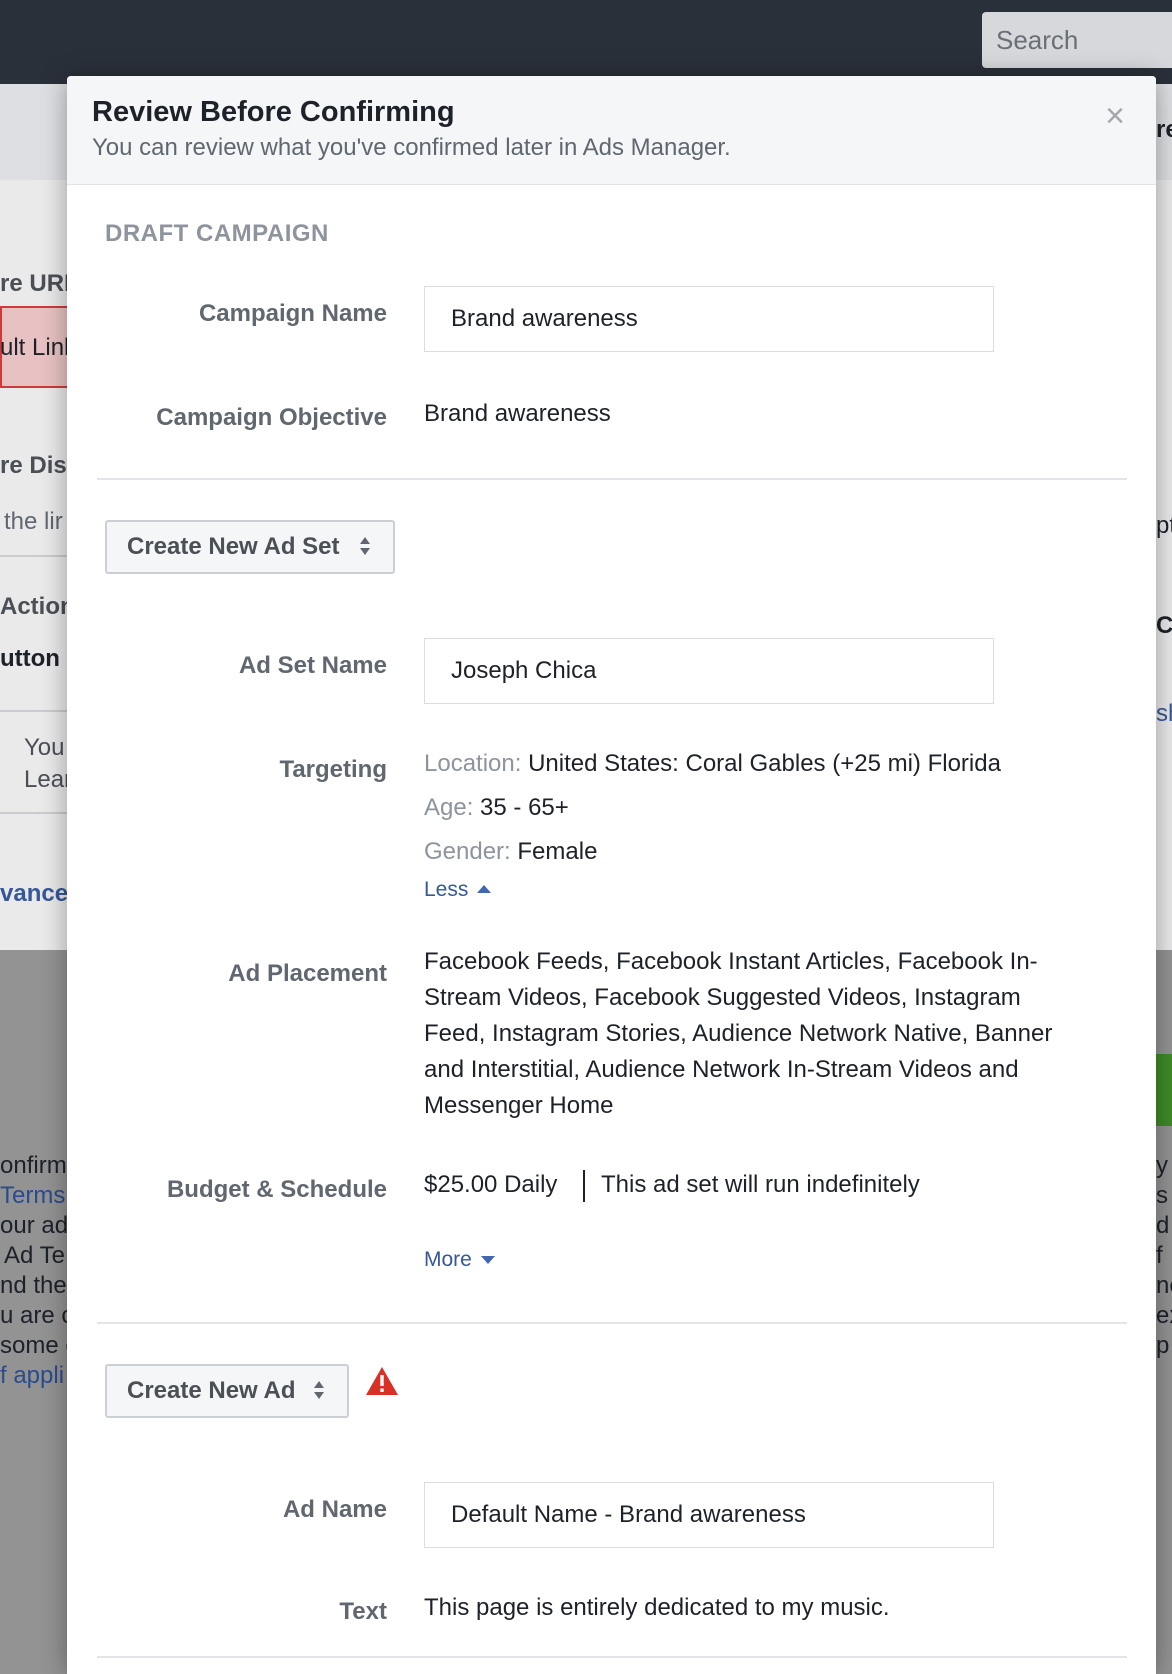 The height and width of the screenshot is (1674, 1172). What do you see at coordinates (33, 521) in the screenshot?
I see `background-text: the lir` at bounding box center [33, 521].